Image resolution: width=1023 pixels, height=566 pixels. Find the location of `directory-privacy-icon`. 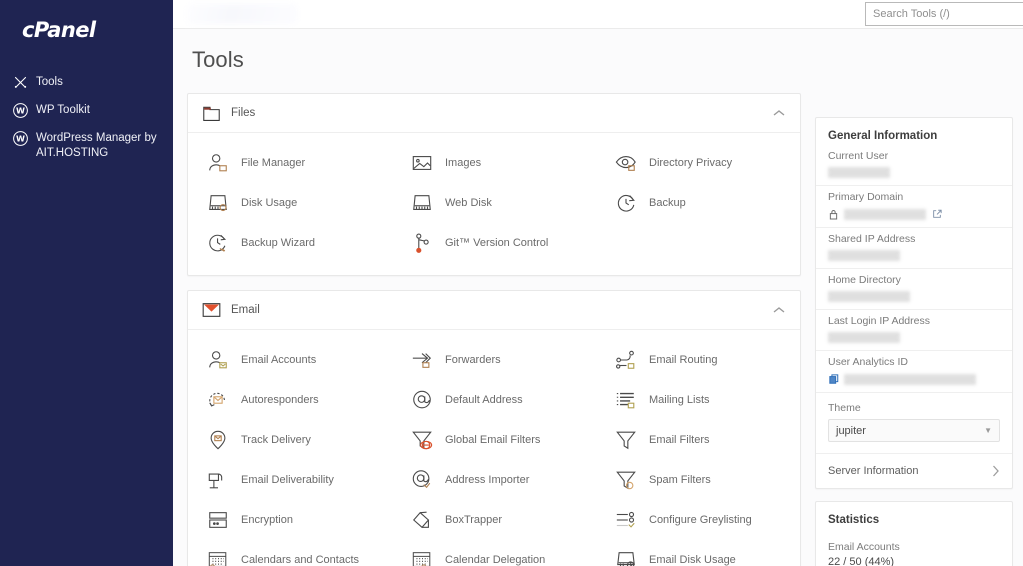

directory-privacy-icon is located at coordinates (626, 163).